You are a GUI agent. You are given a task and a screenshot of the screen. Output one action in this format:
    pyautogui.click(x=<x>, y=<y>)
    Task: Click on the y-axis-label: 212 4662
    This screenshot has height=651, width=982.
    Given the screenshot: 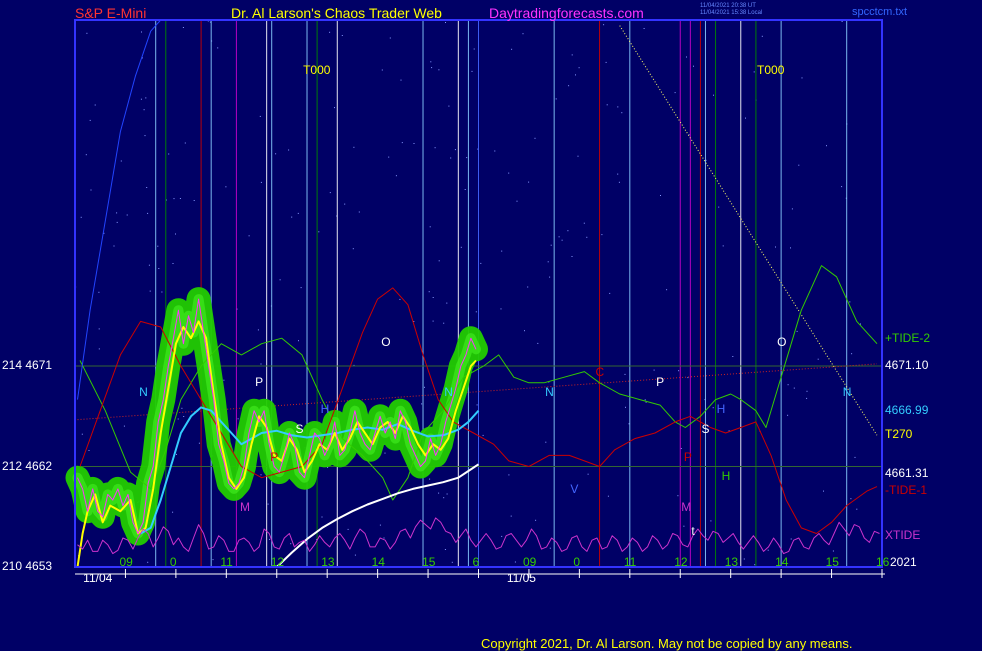 What is the action you would take?
    pyautogui.click(x=27, y=465)
    